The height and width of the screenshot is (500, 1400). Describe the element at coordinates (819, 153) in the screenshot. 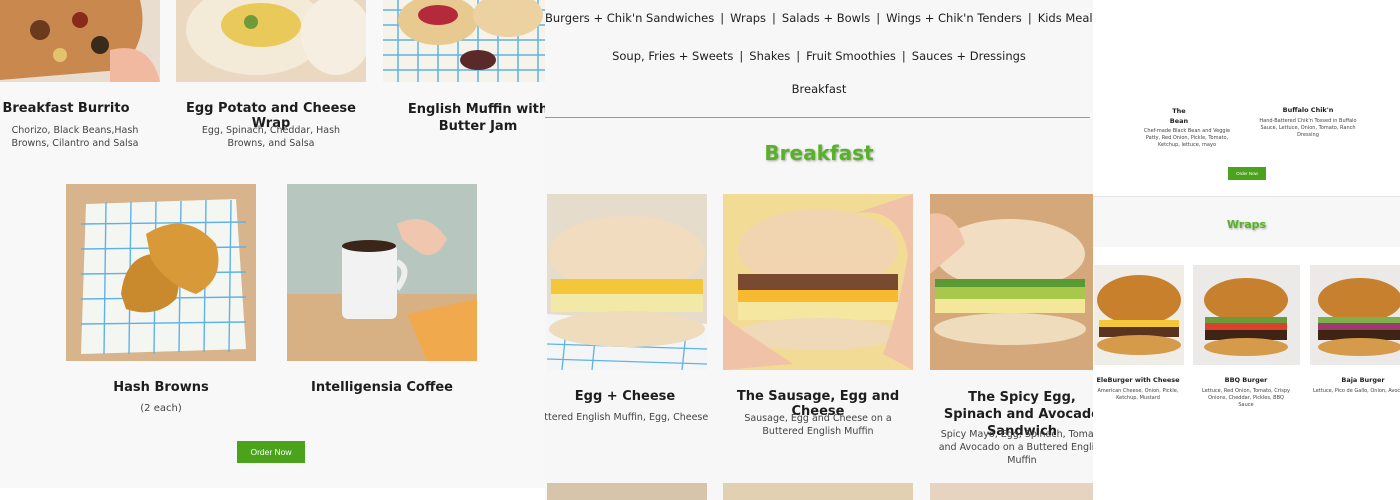

I see `section-title: Breakfast` at that location.